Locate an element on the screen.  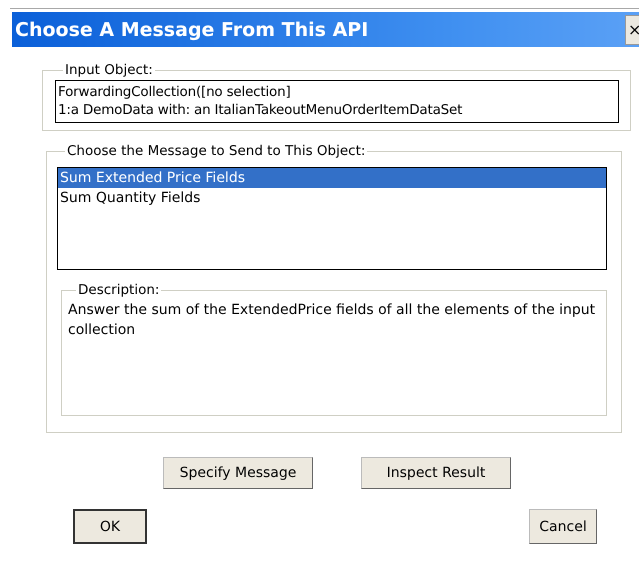
cancel-button: Cancel is located at coordinates (563, 526).